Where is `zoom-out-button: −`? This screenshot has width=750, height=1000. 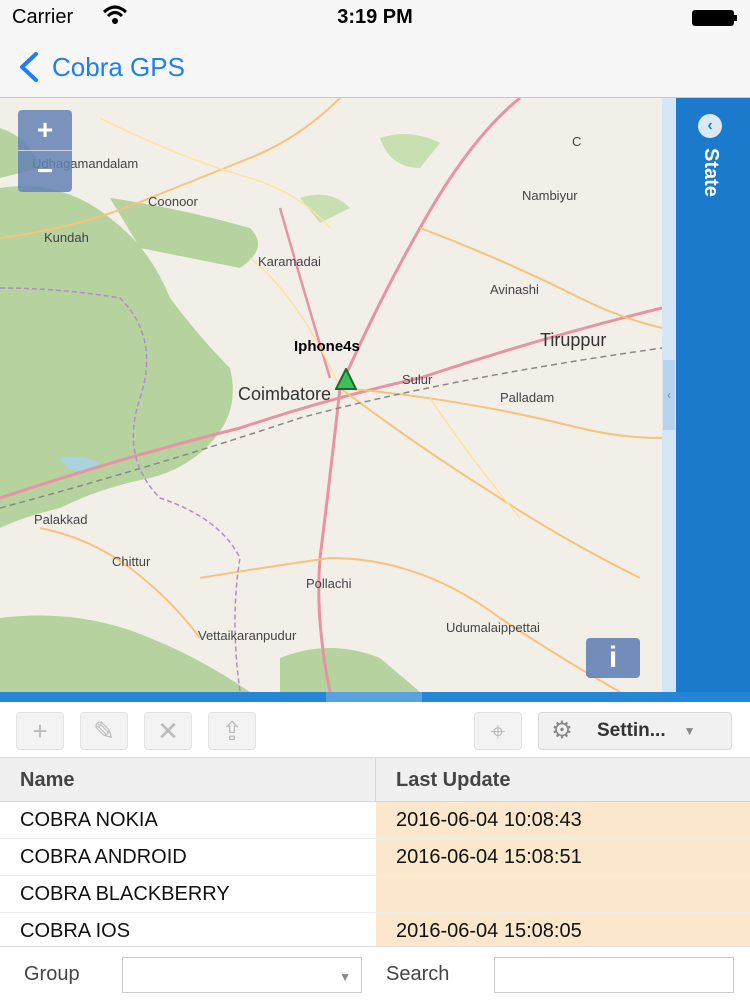
zoom-out-button: − is located at coordinates (45, 171).